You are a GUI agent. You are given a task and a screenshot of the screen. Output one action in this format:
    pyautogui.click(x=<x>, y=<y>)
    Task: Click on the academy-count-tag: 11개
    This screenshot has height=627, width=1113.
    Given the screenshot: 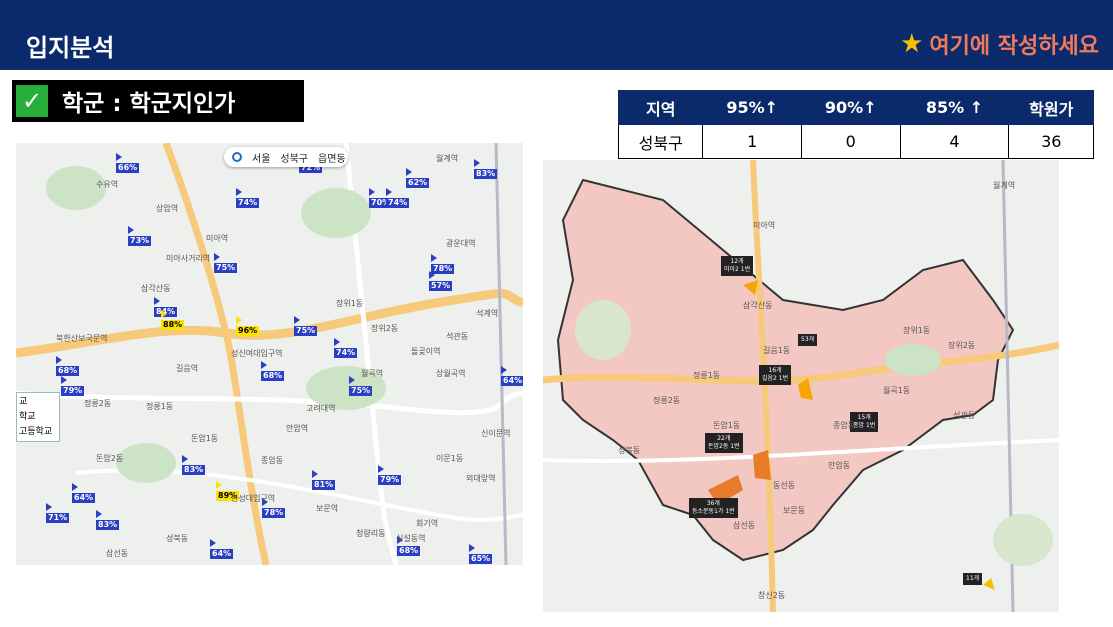 What is the action you would take?
    pyautogui.click(x=973, y=579)
    